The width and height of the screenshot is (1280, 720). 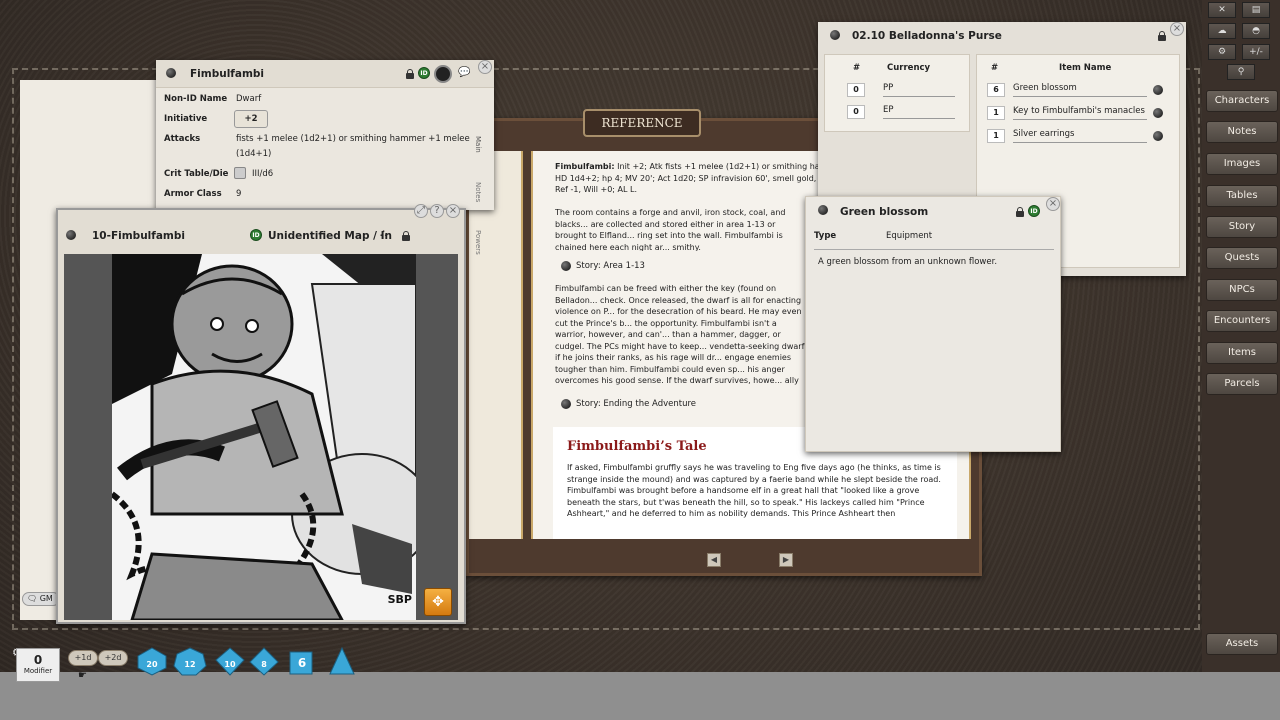 What do you see at coordinates (628, 404) in the screenshot?
I see `story-link-ending: Story: Ending the Adventure` at bounding box center [628, 404].